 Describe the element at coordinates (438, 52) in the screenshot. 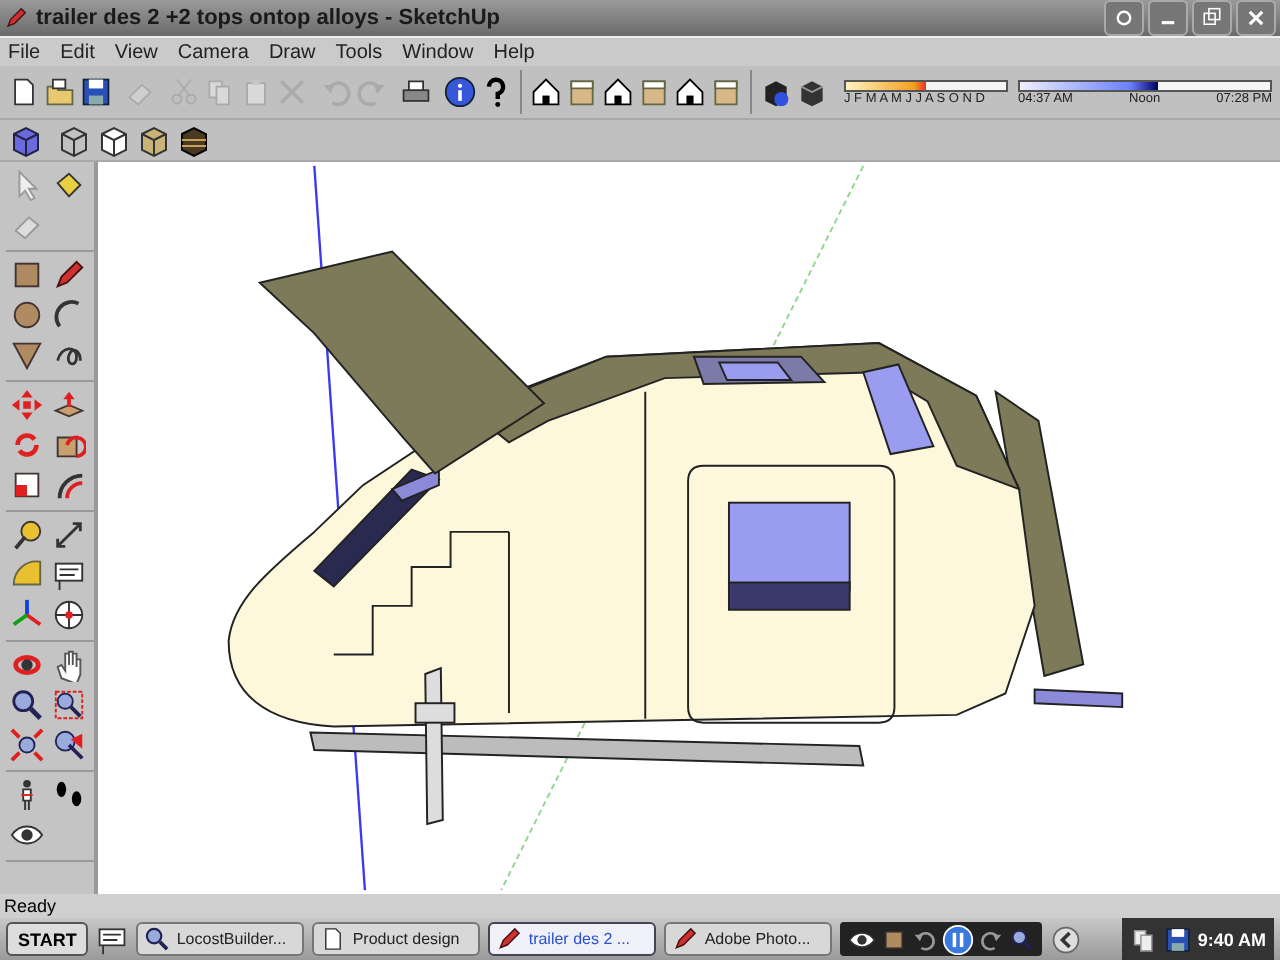

I see `menu-item: Window` at that location.